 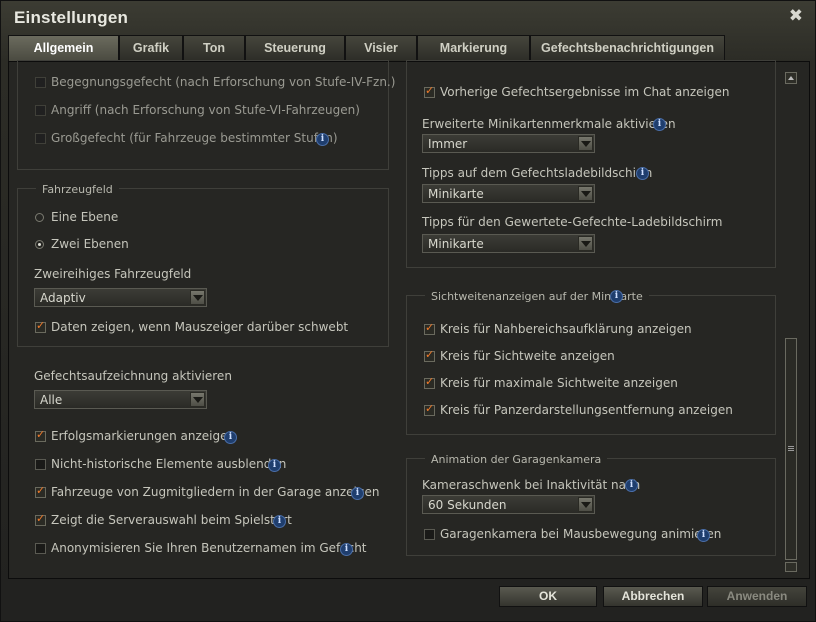 I want to click on apply-button: Anwenden, so click(x=757, y=596).